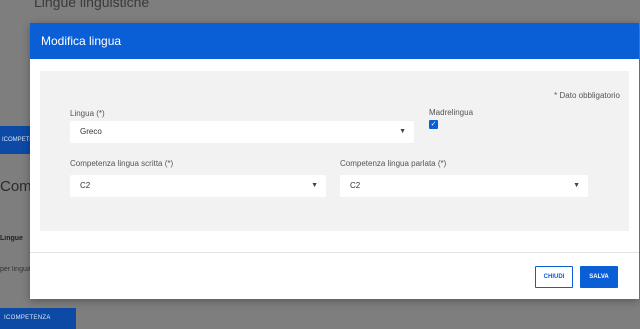  What do you see at coordinates (334, 252) in the screenshot?
I see `footer-divider` at bounding box center [334, 252].